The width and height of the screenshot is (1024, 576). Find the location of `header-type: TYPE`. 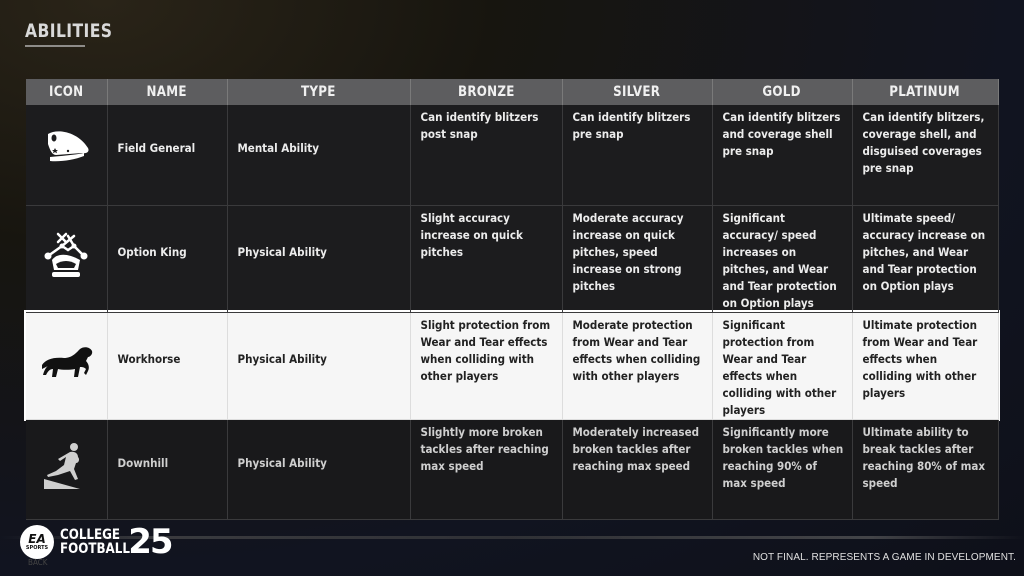

header-type: TYPE is located at coordinates (319, 92).